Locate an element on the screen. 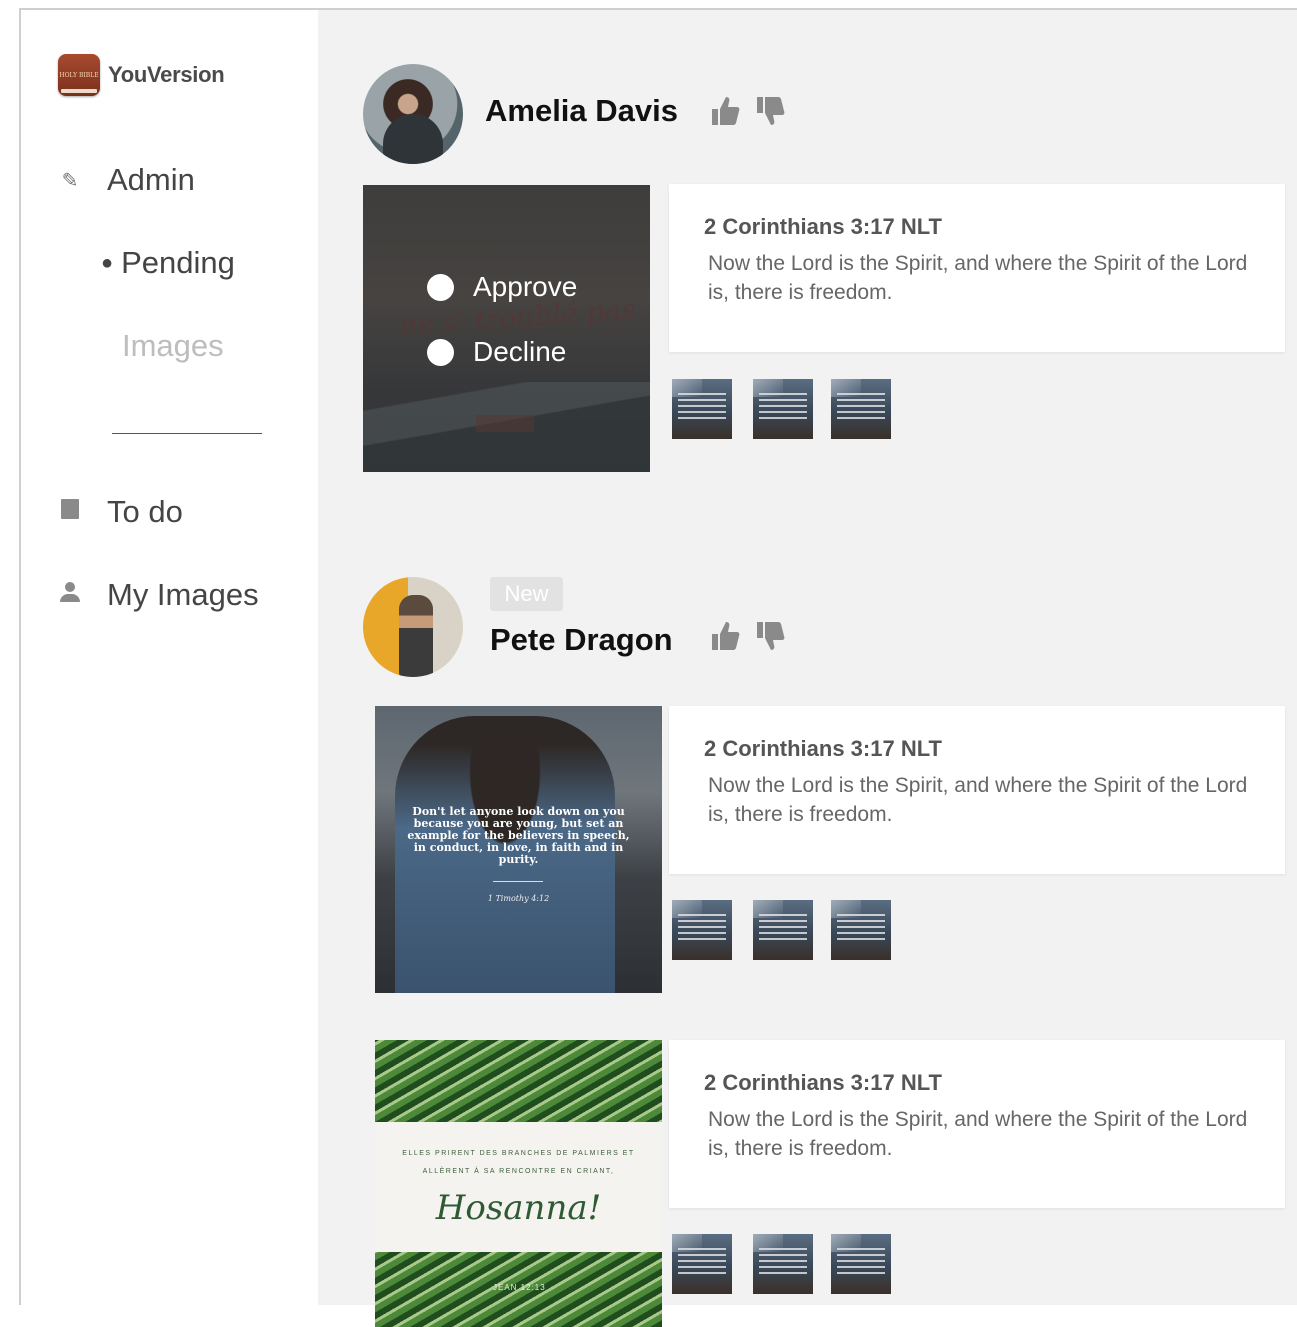  approve-radio: Approve is located at coordinates (502, 287).